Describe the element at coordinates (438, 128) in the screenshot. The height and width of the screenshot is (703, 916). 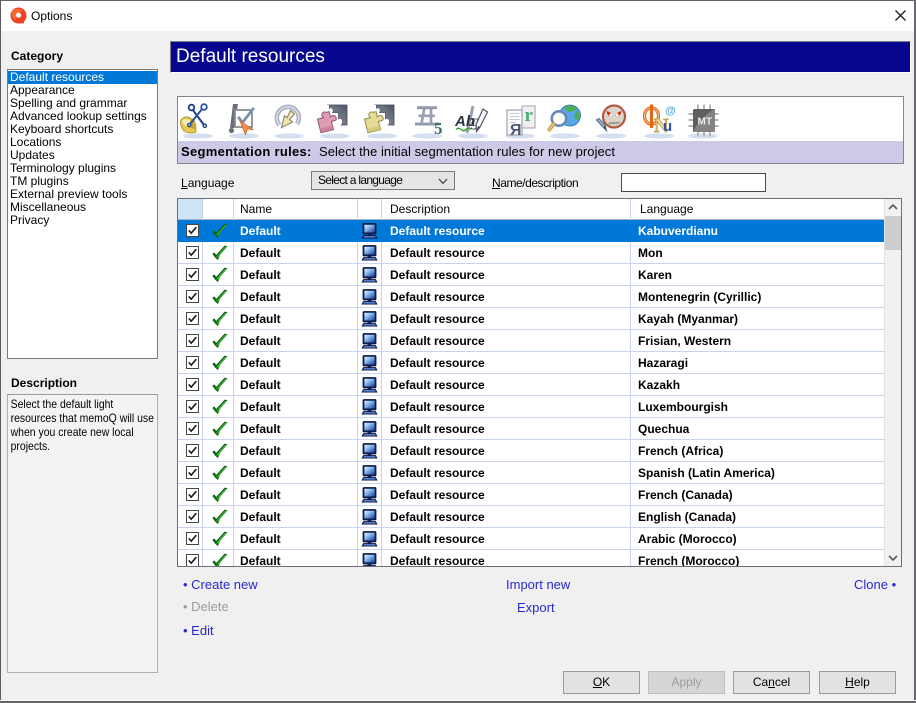
I see `svg-text: 5` at that location.